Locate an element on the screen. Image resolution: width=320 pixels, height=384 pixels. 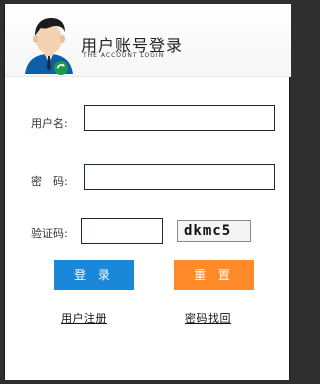
username-label: 用户名: is located at coordinates (49, 123).